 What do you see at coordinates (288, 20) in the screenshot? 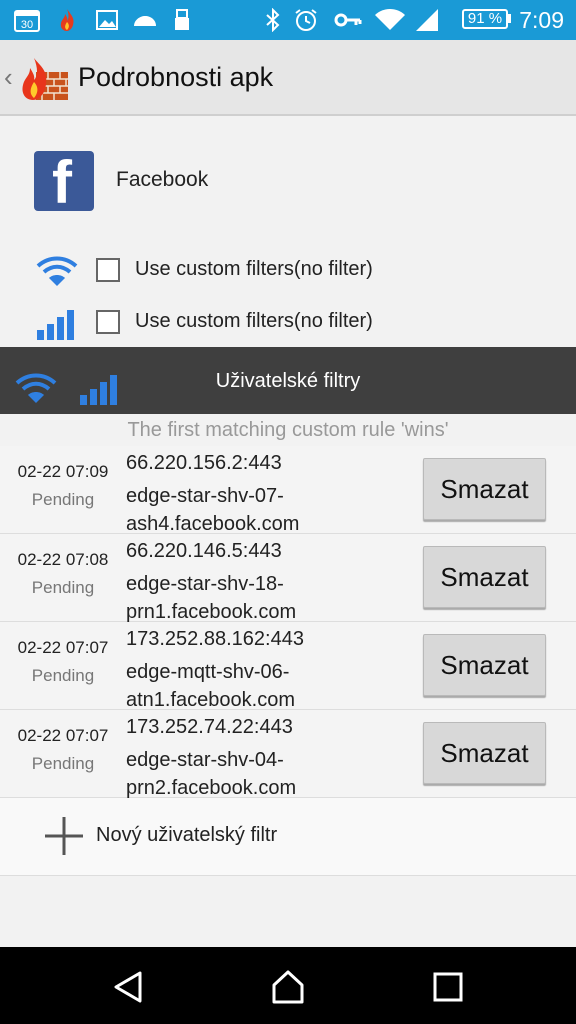
I see `status-bar: 30 91 % 7:09` at bounding box center [288, 20].